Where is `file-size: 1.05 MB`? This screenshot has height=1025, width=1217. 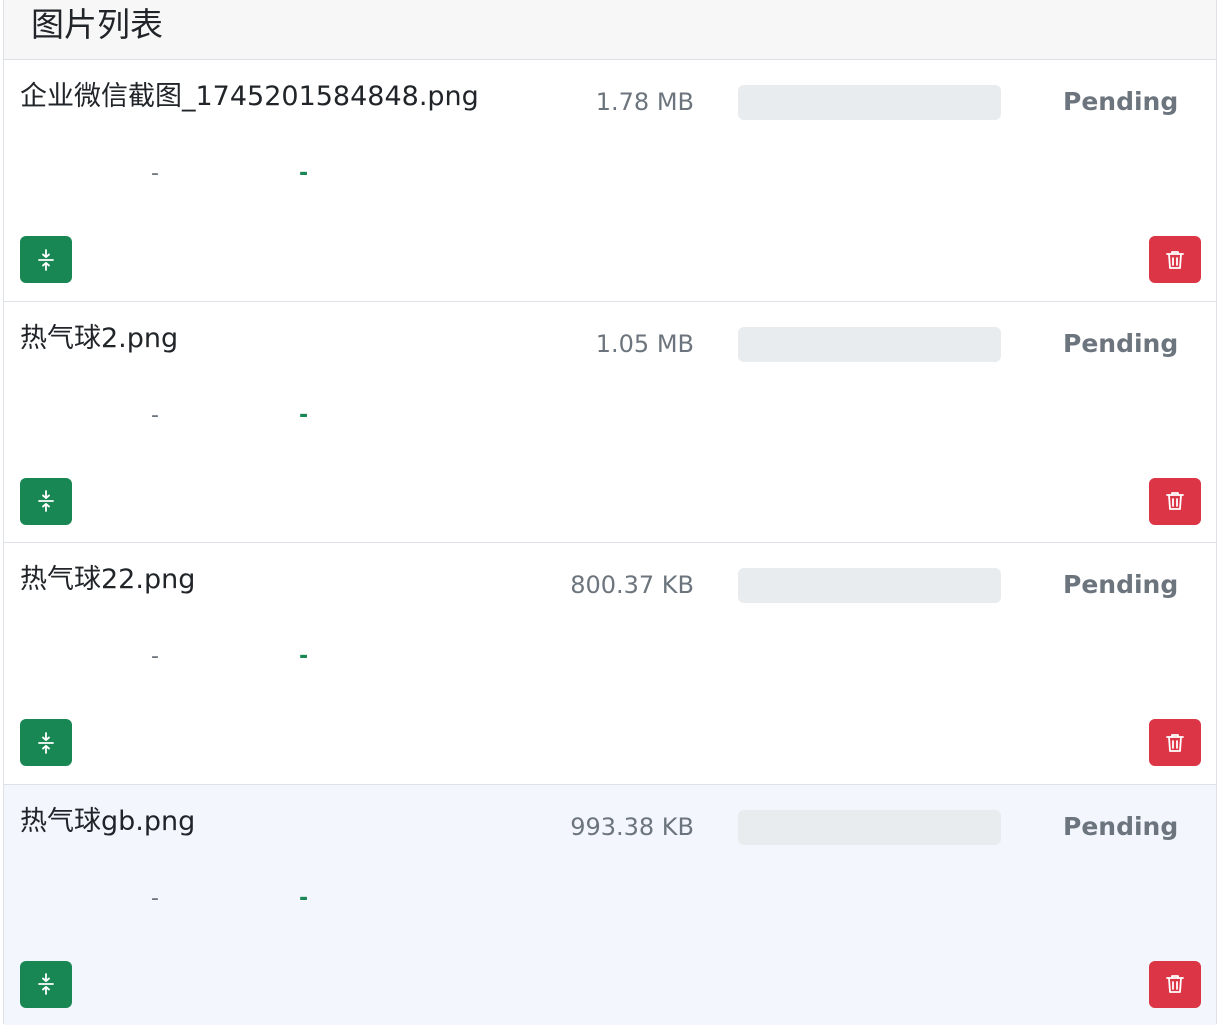
file-size: 1.05 MB is located at coordinates (644, 343).